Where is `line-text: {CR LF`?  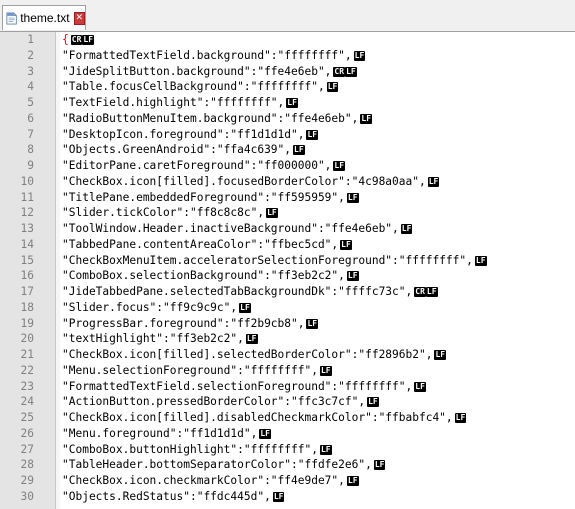 line-text: {CR LF is located at coordinates (78, 40).